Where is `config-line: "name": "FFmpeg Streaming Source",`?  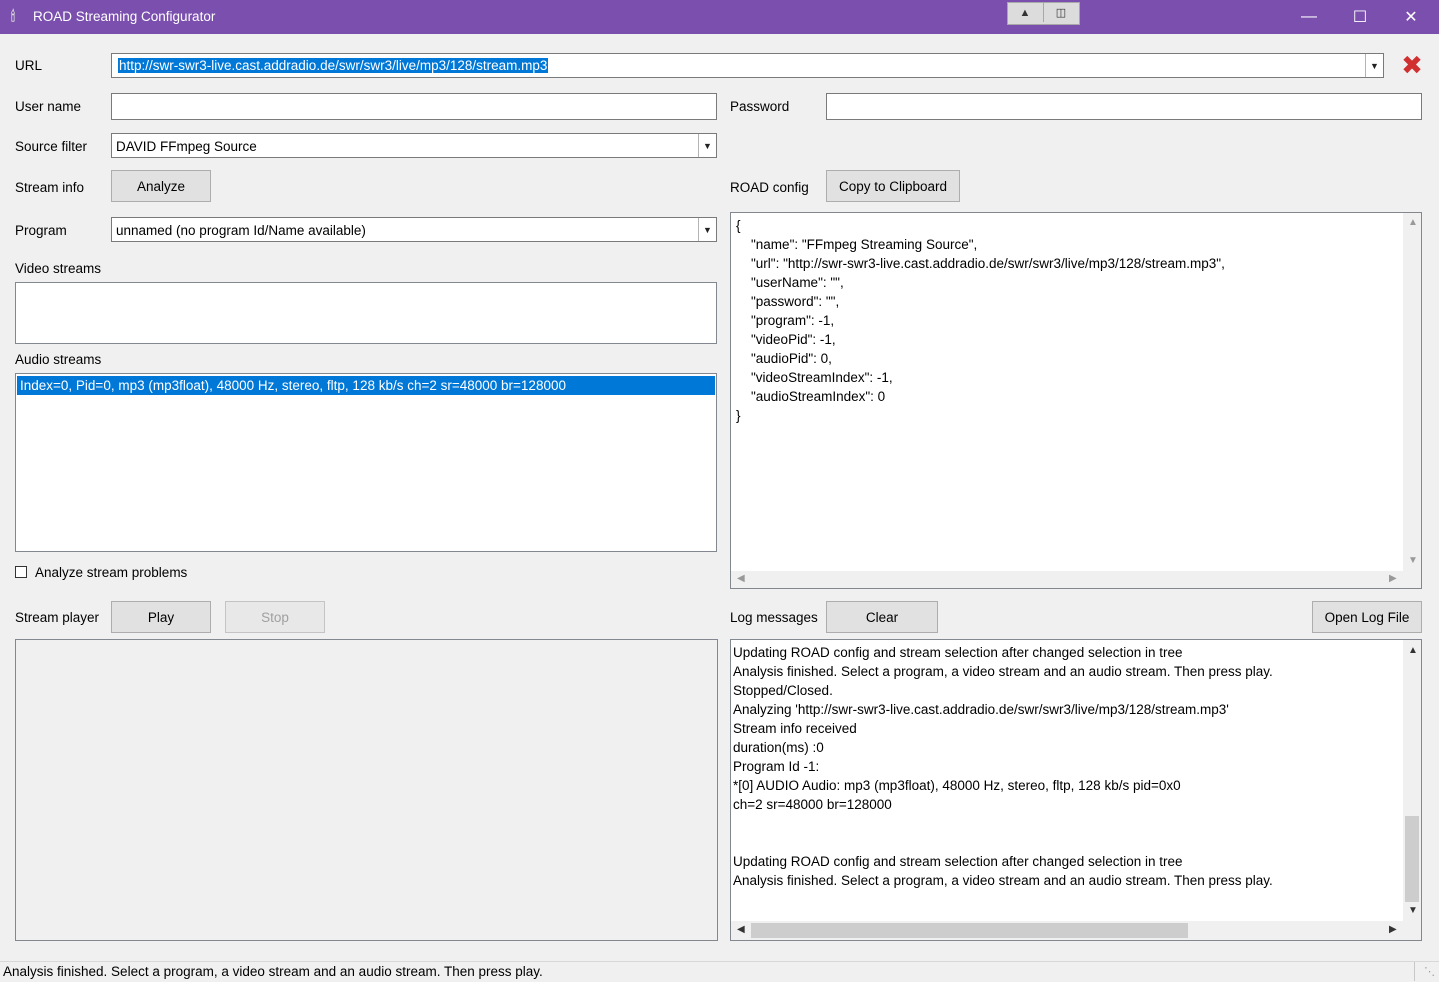 config-line: "name": "FFmpeg Streaming Source", is located at coordinates (857, 244).